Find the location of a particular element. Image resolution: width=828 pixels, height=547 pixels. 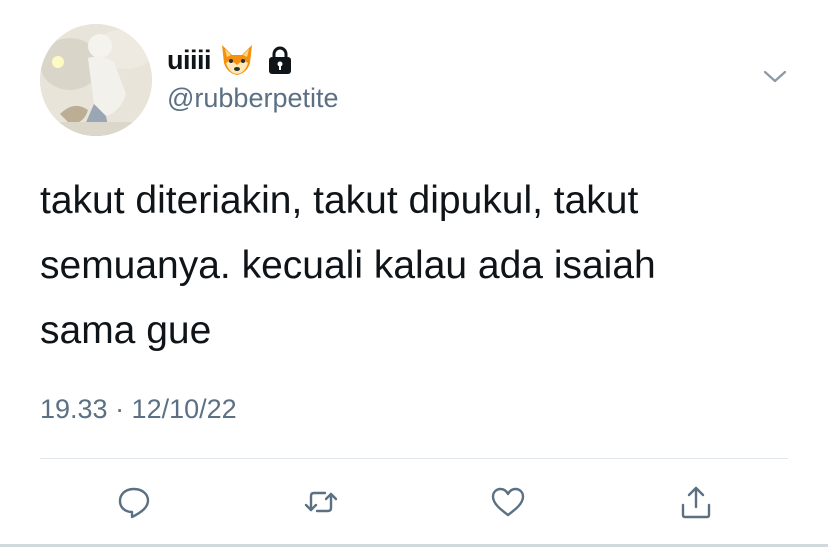

tweet-text-line: semuanya. kecuali kalau ada isaiah is located at coordinates (348, 265).